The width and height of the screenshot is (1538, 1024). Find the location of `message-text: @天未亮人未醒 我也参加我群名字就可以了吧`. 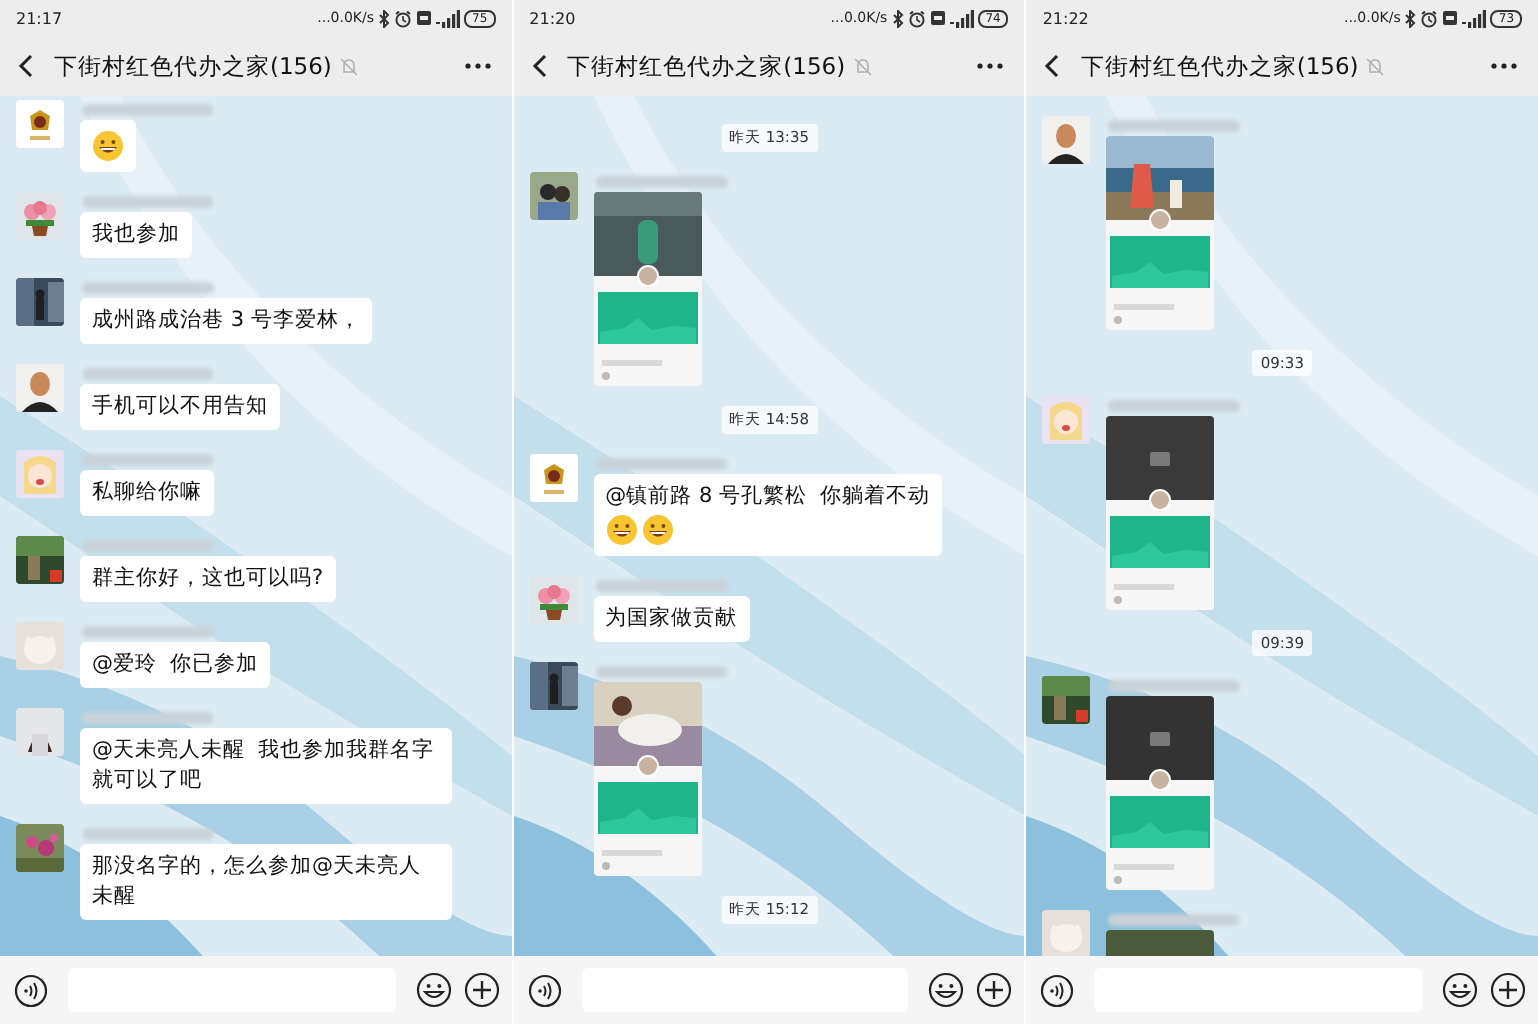

message-text: @天未亮人未醒 我也参加我群名字就可以了吧 is located at coordinates (264, 766).